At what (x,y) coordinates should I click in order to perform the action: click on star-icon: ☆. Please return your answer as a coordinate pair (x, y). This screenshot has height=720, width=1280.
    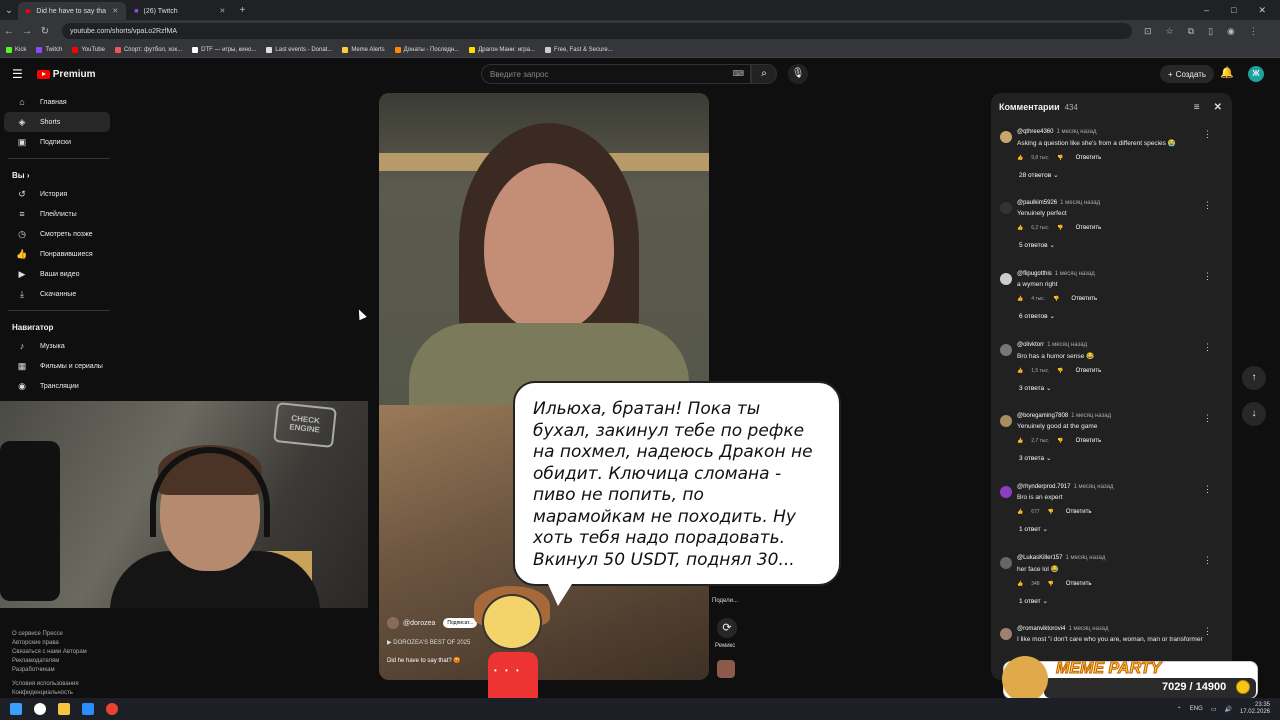
    Looking at the image, I should click on (1170, 31).